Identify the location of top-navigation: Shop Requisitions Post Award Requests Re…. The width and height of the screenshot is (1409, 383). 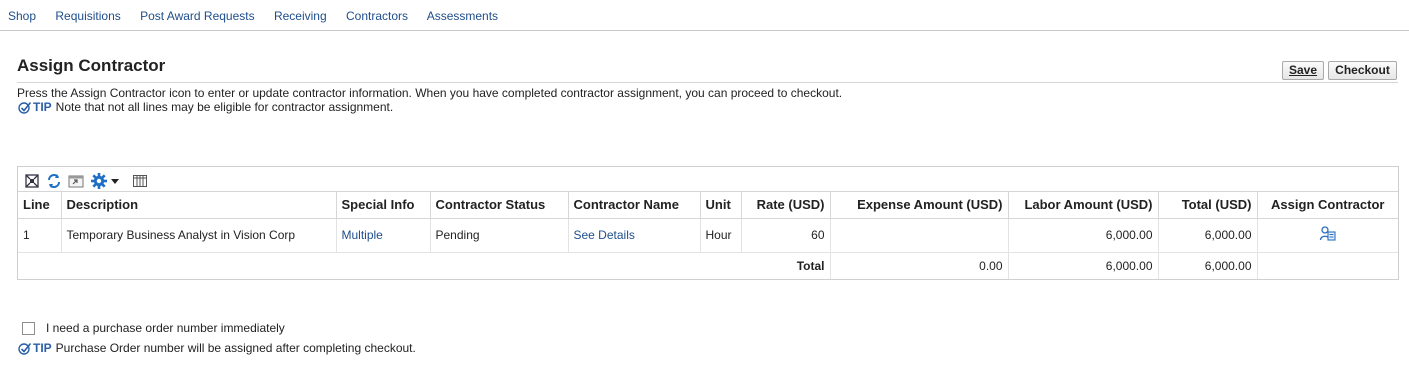
(704, 15).